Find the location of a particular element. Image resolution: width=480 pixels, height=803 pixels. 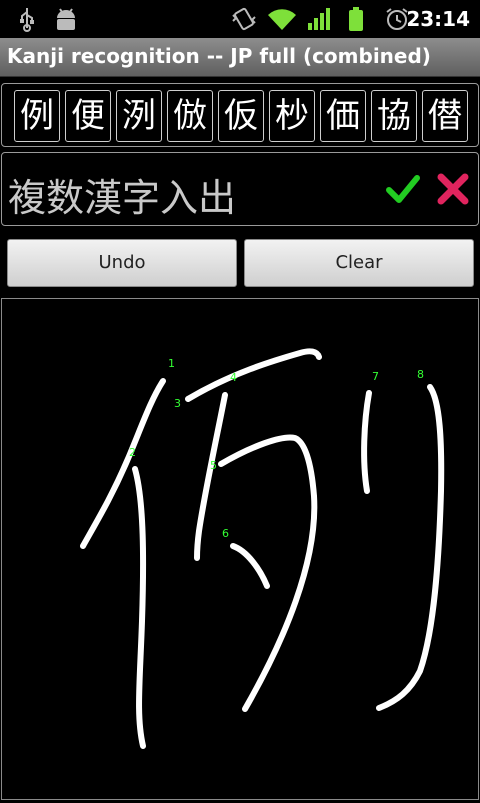

title-bar: Kanji recognition -- JP full (combined) is located at coordinates (240, 57).